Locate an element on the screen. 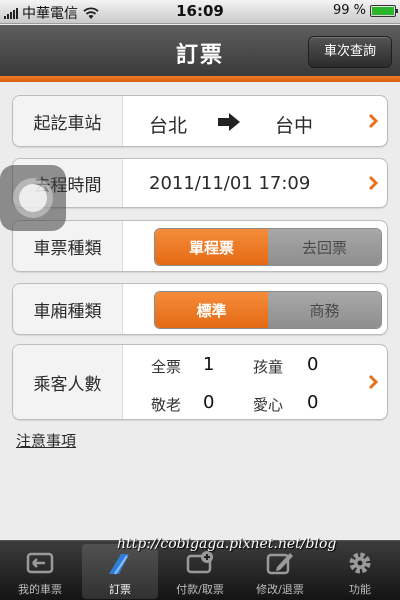  battery-fill is located at coordinates (383, 10).